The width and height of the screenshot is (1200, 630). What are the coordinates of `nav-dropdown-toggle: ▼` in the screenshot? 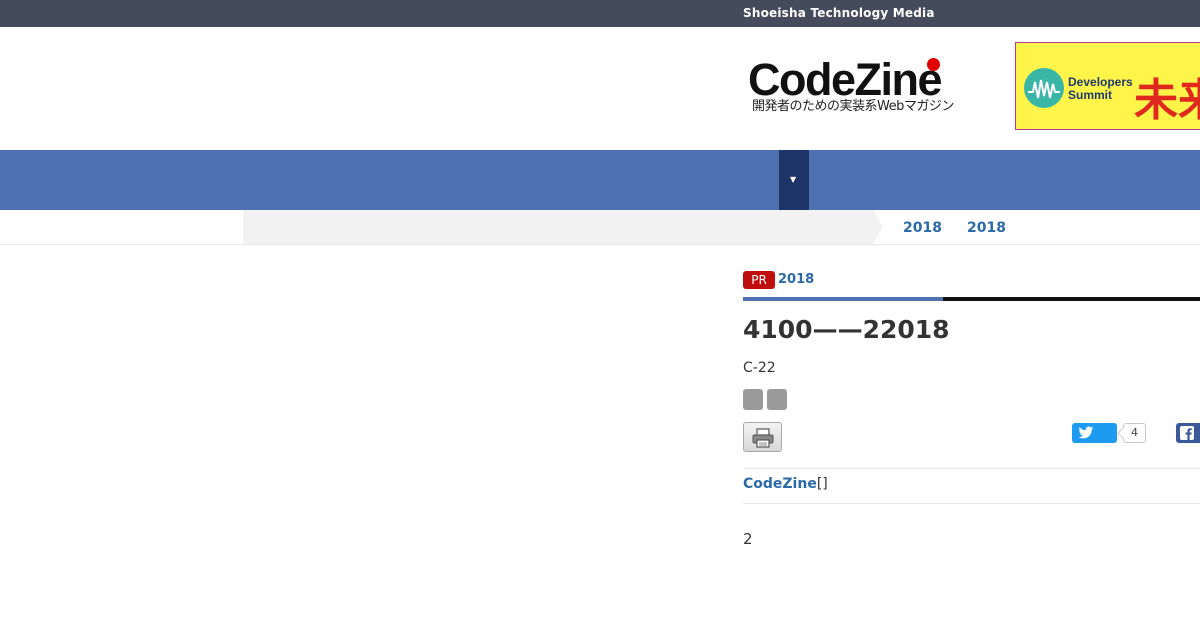 It's located at (794, 180).